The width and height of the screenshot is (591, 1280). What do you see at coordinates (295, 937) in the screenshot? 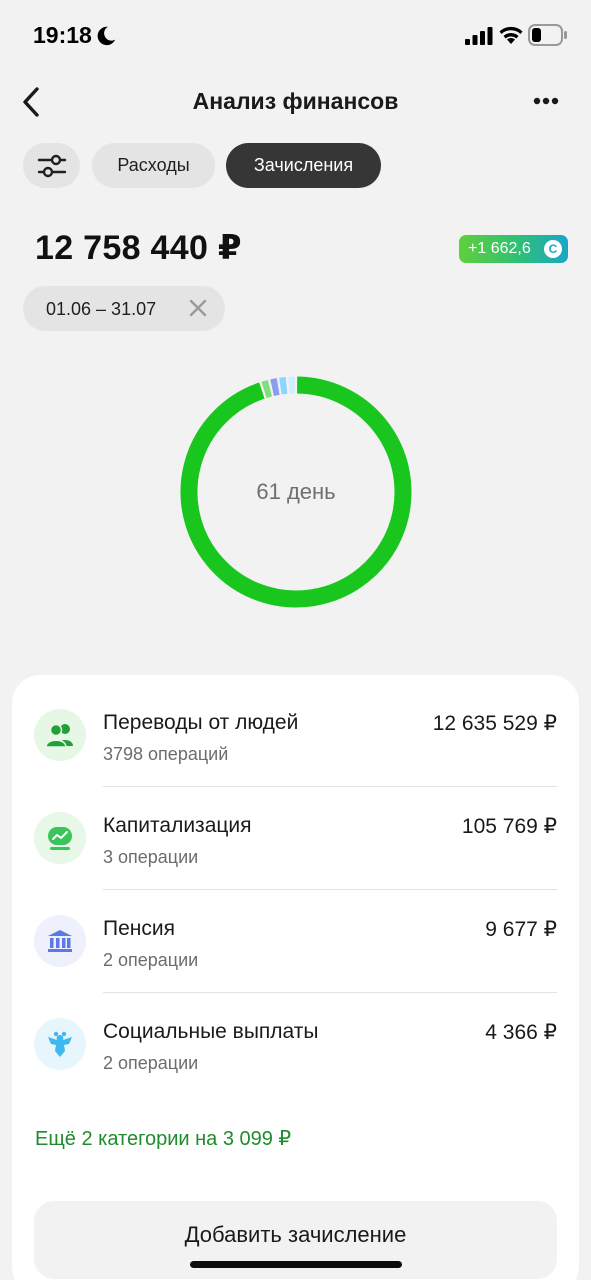
I see `category-row: Пенсия 2 операции 9 677 ₽` at bounding box center [295, 937].